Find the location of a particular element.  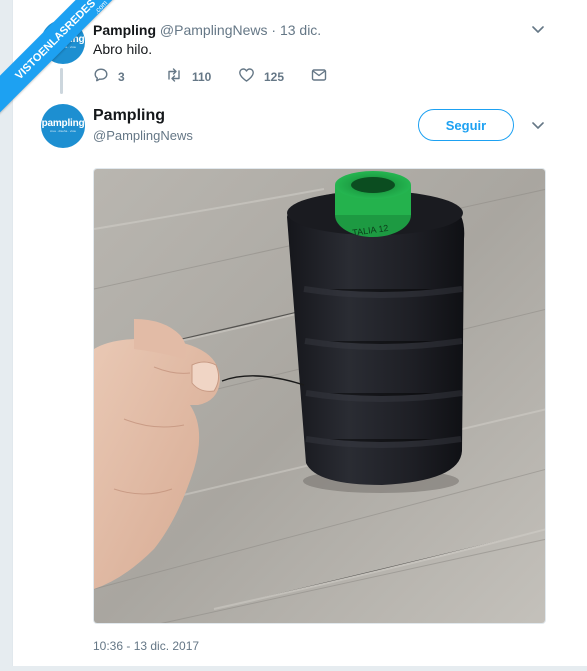

like-icon is located at coordinates (246, 77).